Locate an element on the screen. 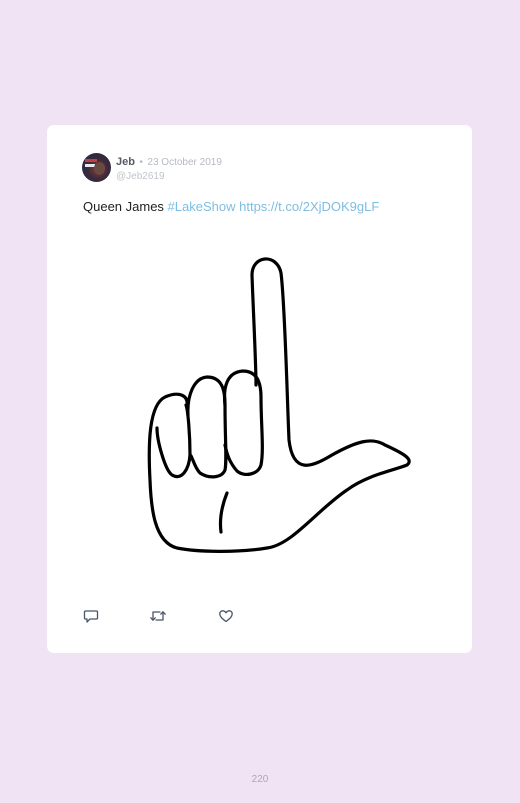 This screenshot has height=803, width=520. retweet-icon is located at coordinates (158, 616).